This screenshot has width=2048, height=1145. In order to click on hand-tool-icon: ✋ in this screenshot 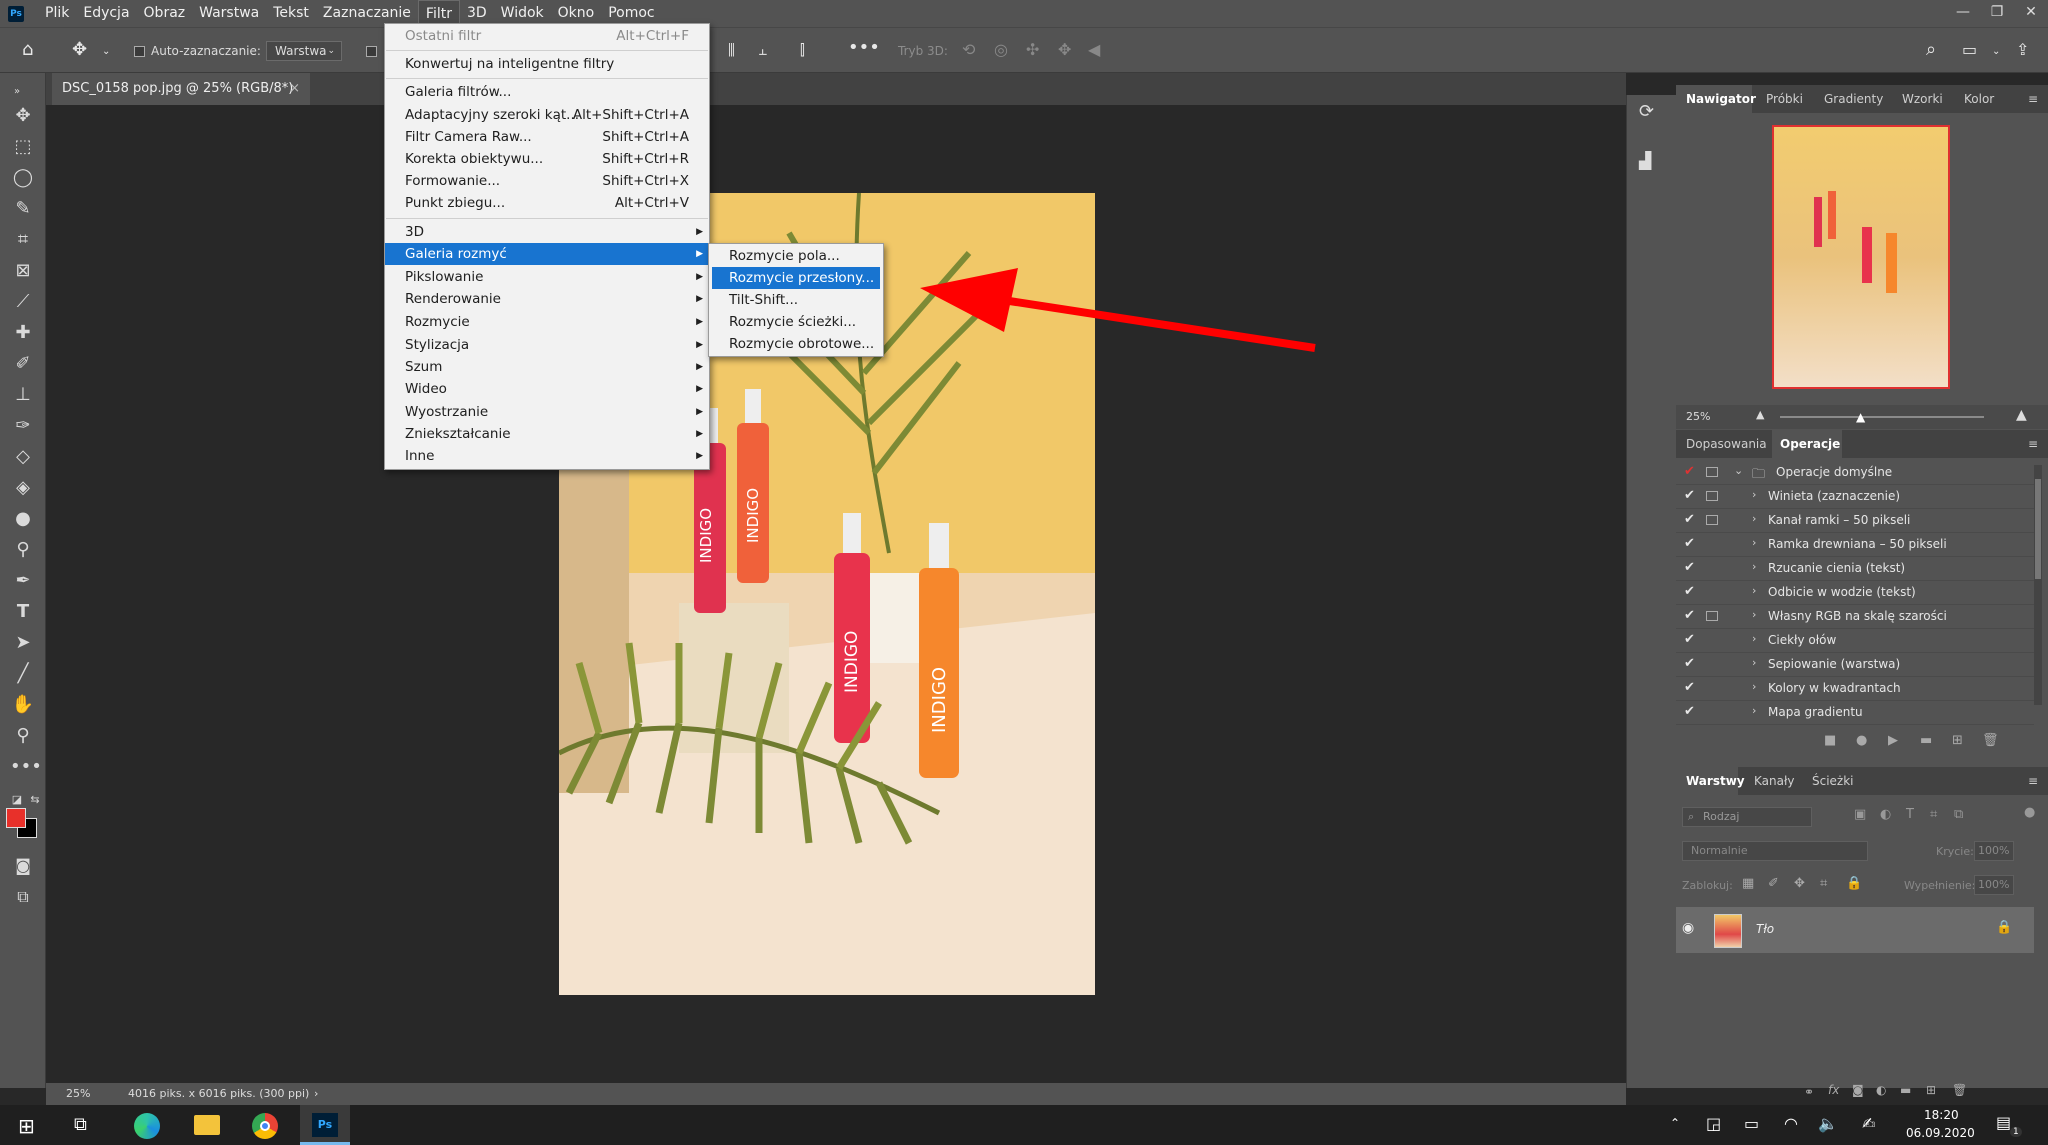, I will do `click(23, 705)`.